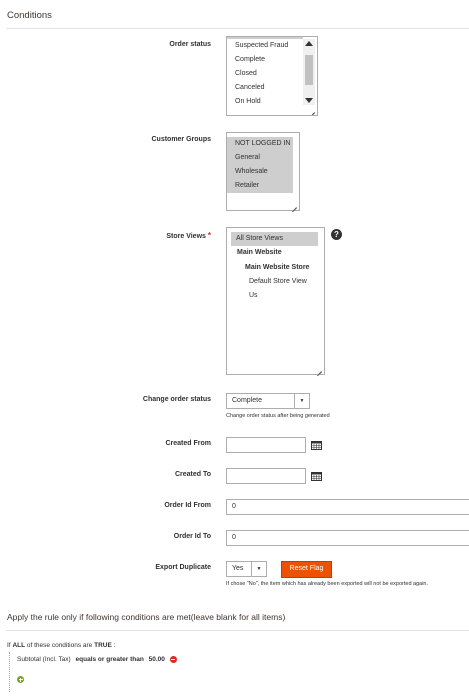  Describe the element at coordinates (192, 474) in the screenshot. I see `created-to-label: Created To` at that location.